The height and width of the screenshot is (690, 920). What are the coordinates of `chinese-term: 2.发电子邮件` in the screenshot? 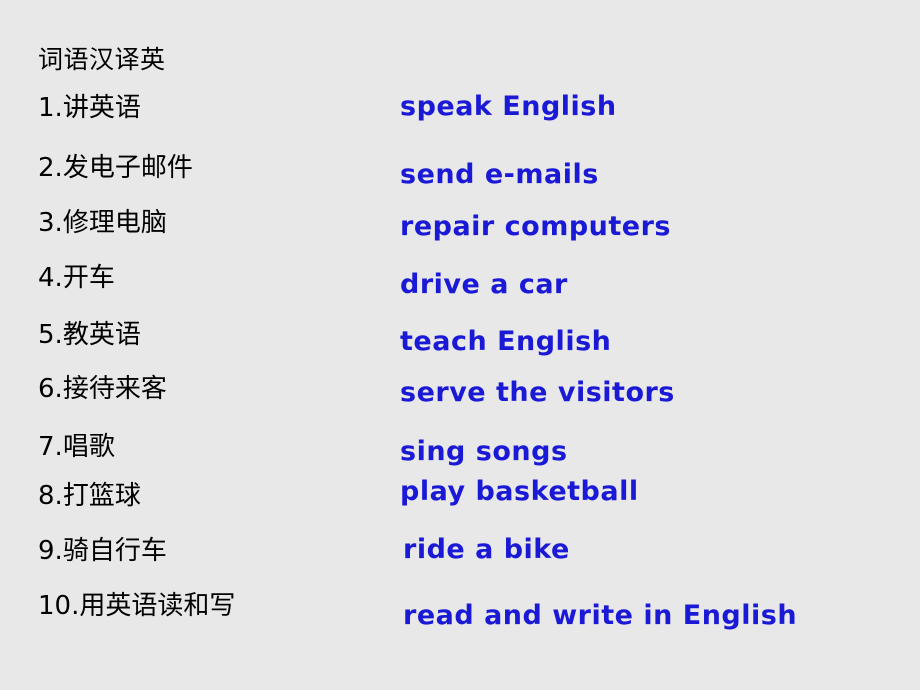 It's located at (115, 168).